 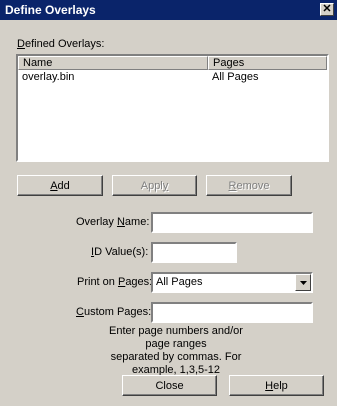 What do you see at coordinates (229, 63) in the screenshot?
I see `column-header-pages-label: Pages` at bounding box center [229, 63].